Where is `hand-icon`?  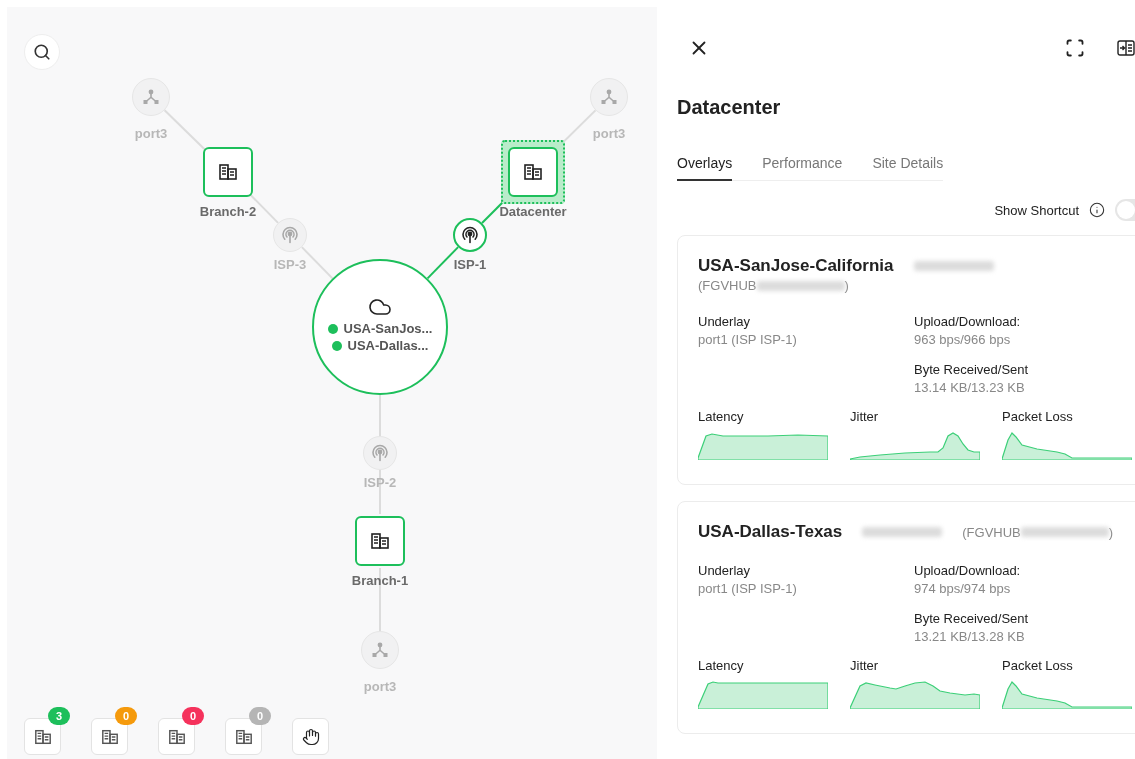
hand-icon is located at coordinates (310, 736).